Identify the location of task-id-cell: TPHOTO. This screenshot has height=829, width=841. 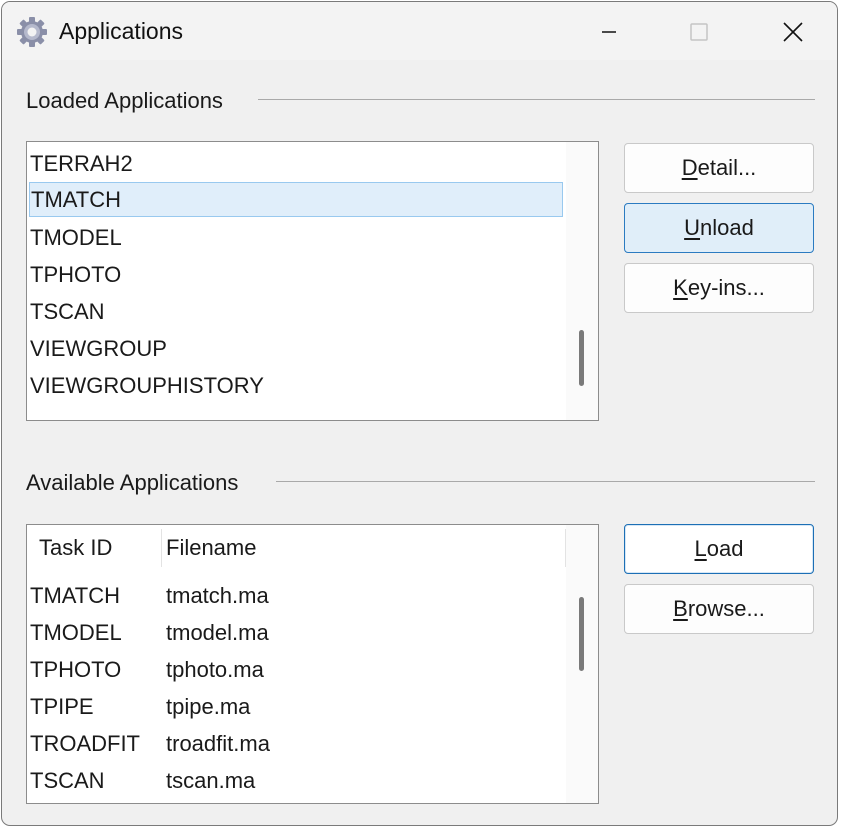
(76, 669).